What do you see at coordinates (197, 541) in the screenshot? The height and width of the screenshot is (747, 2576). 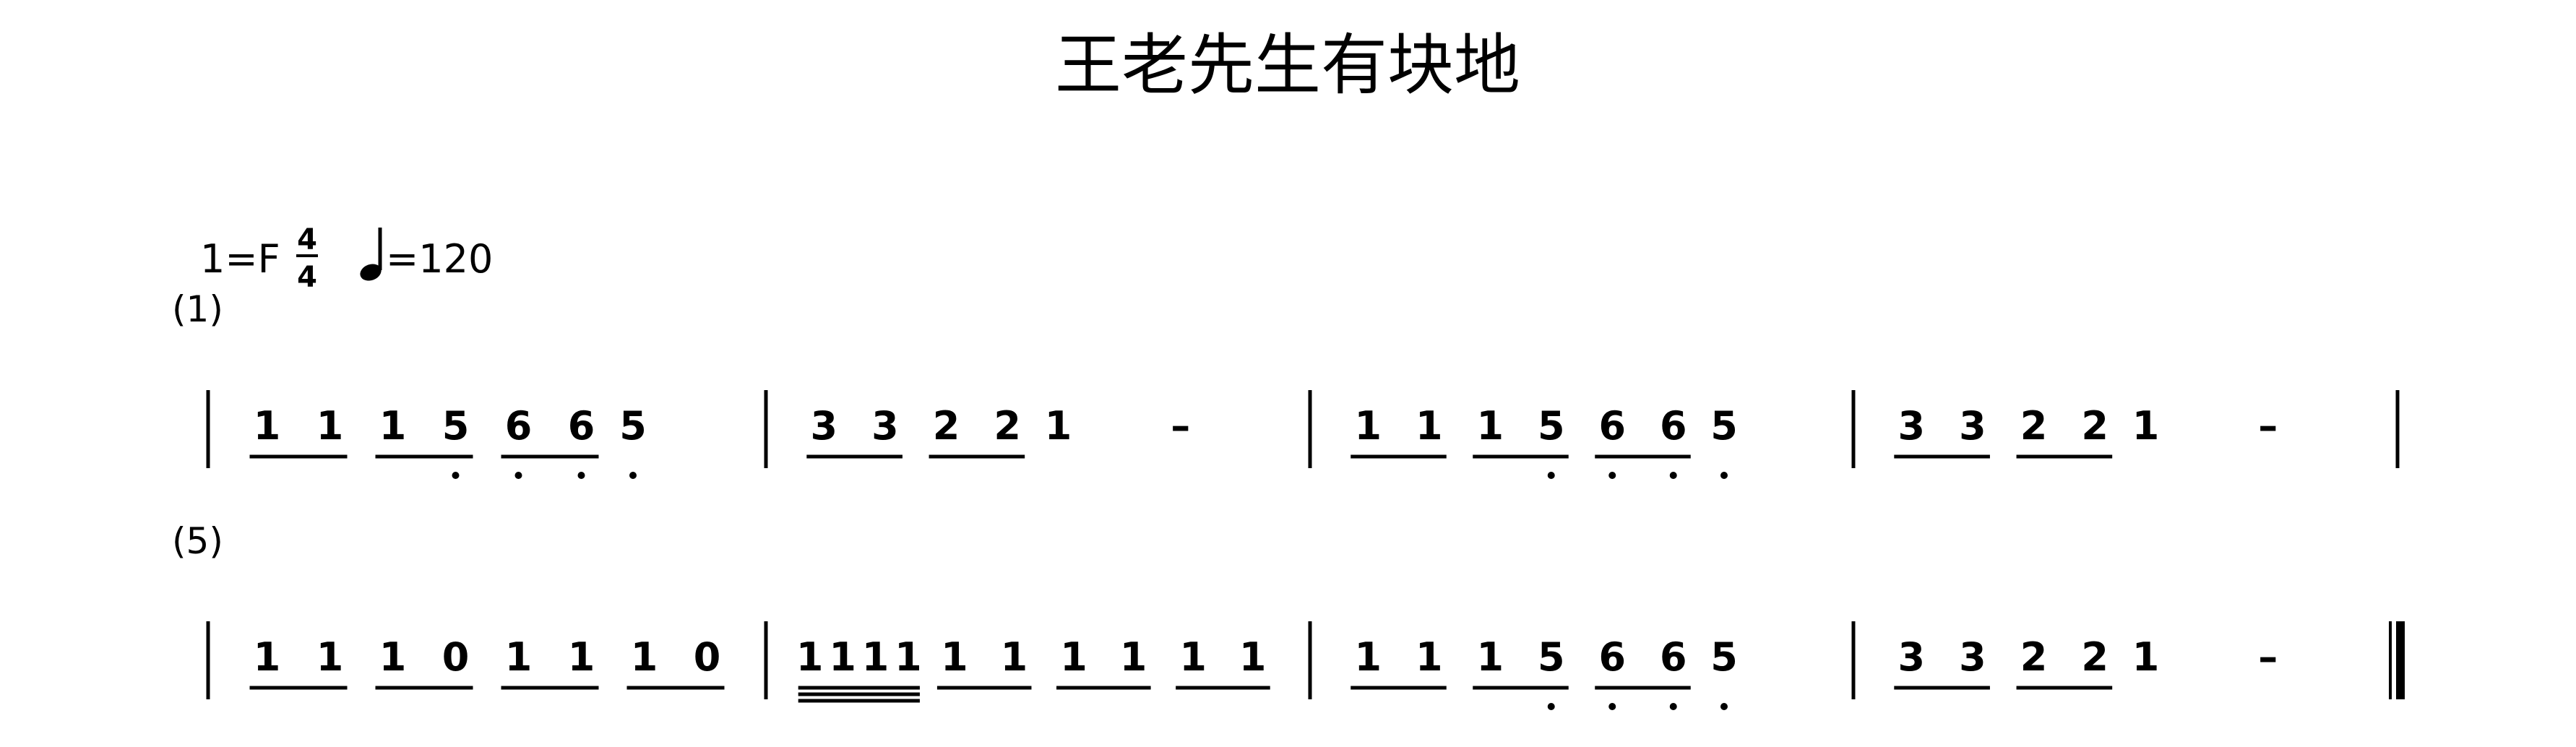 I see `measure-number: (5)` at bounding box center [197, 541].